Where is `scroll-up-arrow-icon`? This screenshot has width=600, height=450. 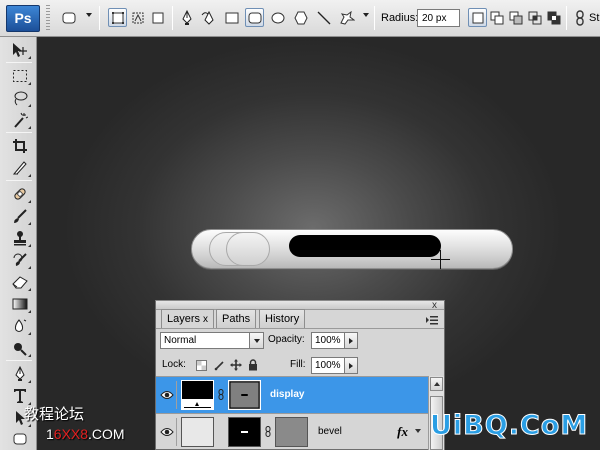 scroll-up-arrow-icon is located at coordinates (436, 384).